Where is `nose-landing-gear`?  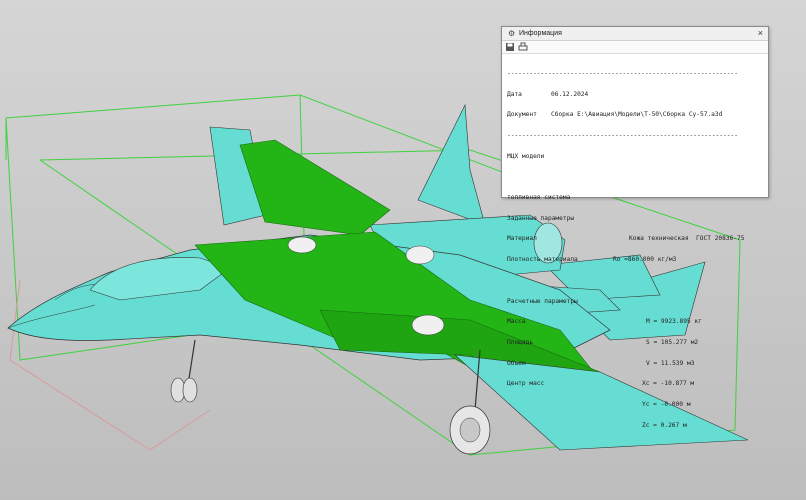
nose-landing-gear is located at coordinates (184, 371).